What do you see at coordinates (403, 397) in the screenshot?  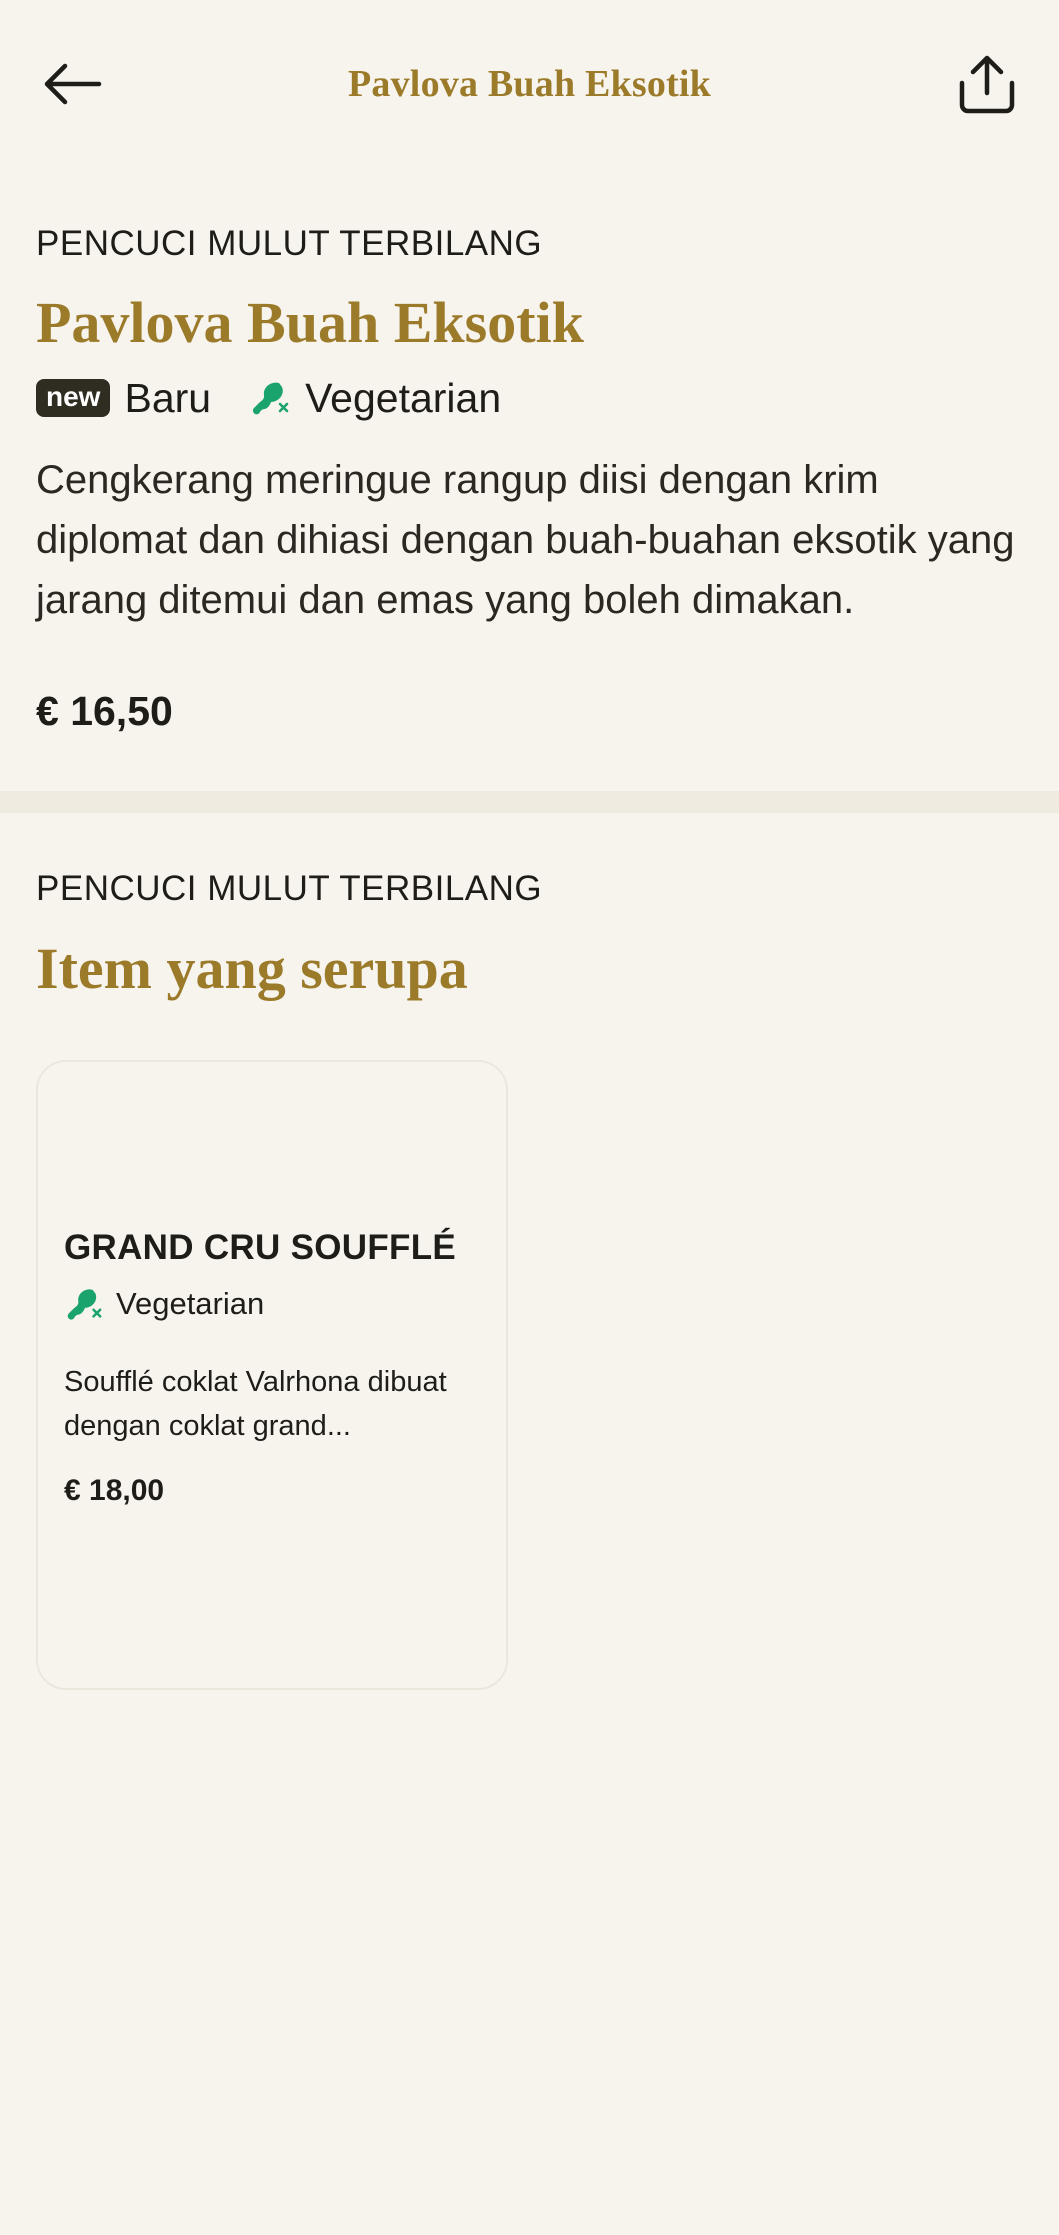 I see `vegetarian-tag-label: Vegetarian` at bounding box center [403, 397].